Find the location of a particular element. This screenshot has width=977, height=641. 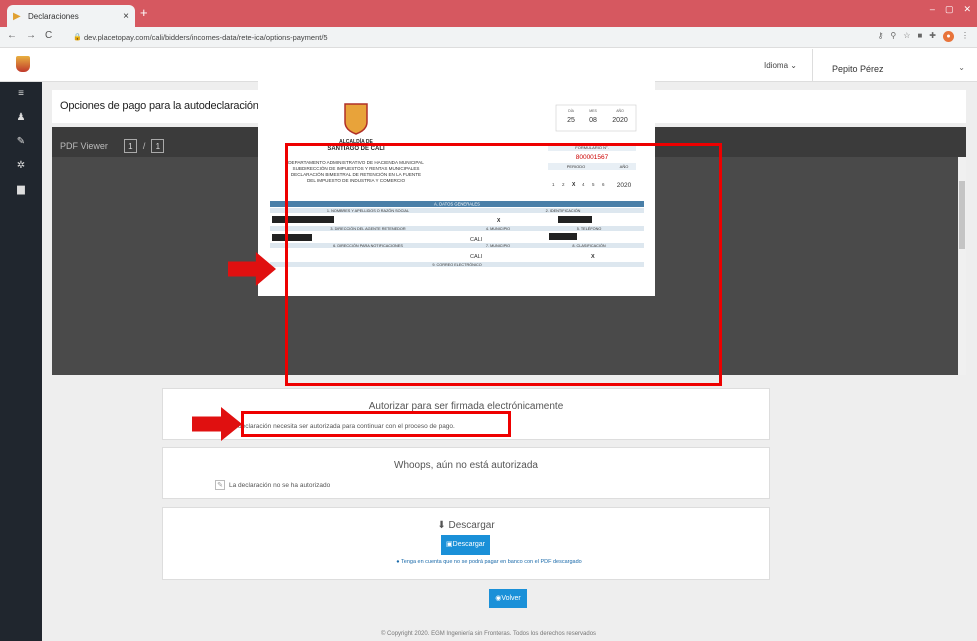

authorize-highlight-box is located at coordinates (376, 424).